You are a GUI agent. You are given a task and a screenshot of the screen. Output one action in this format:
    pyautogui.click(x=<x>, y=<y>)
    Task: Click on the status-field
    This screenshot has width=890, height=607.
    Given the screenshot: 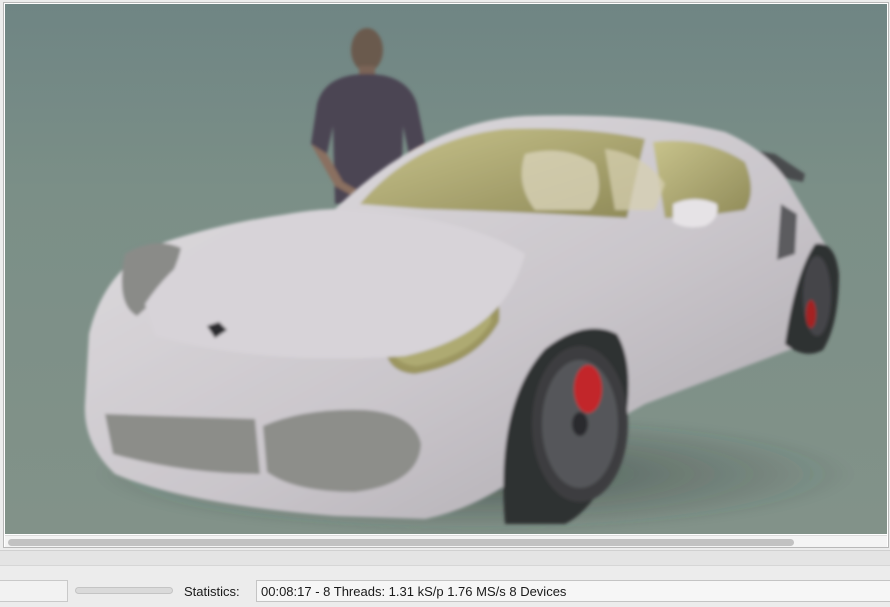 What is the action you would take?
    pyautogui.click(x=34, y=591)
    